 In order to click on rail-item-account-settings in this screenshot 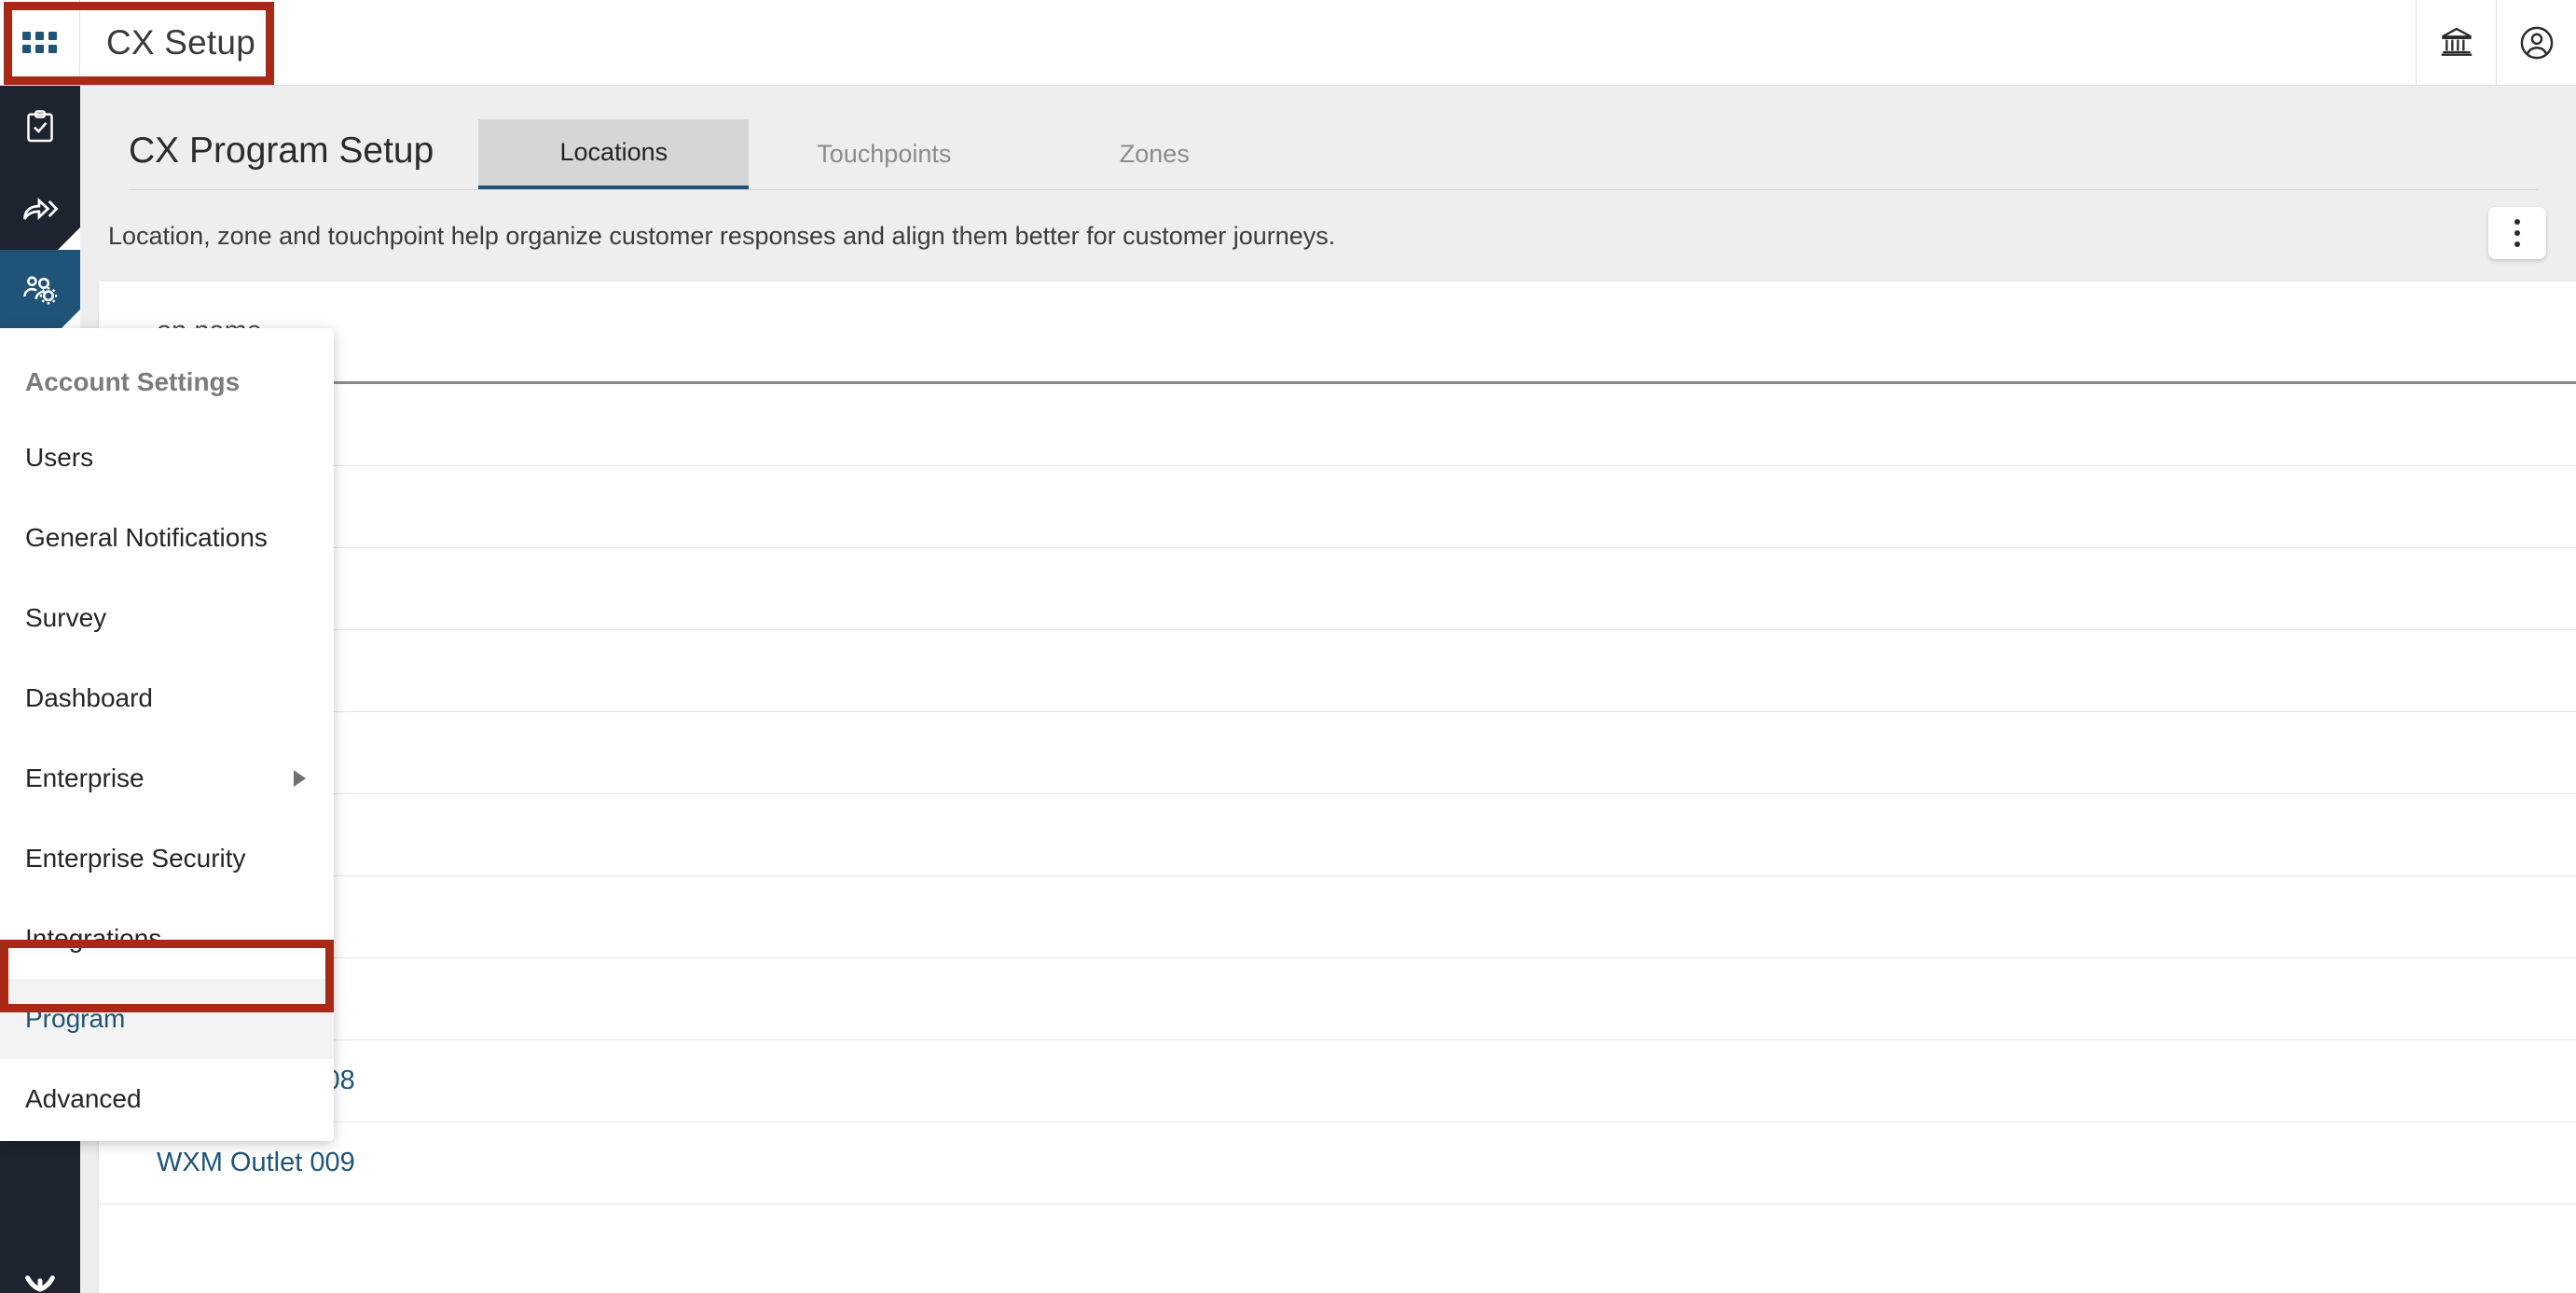, I will do `click(40, 291)`.